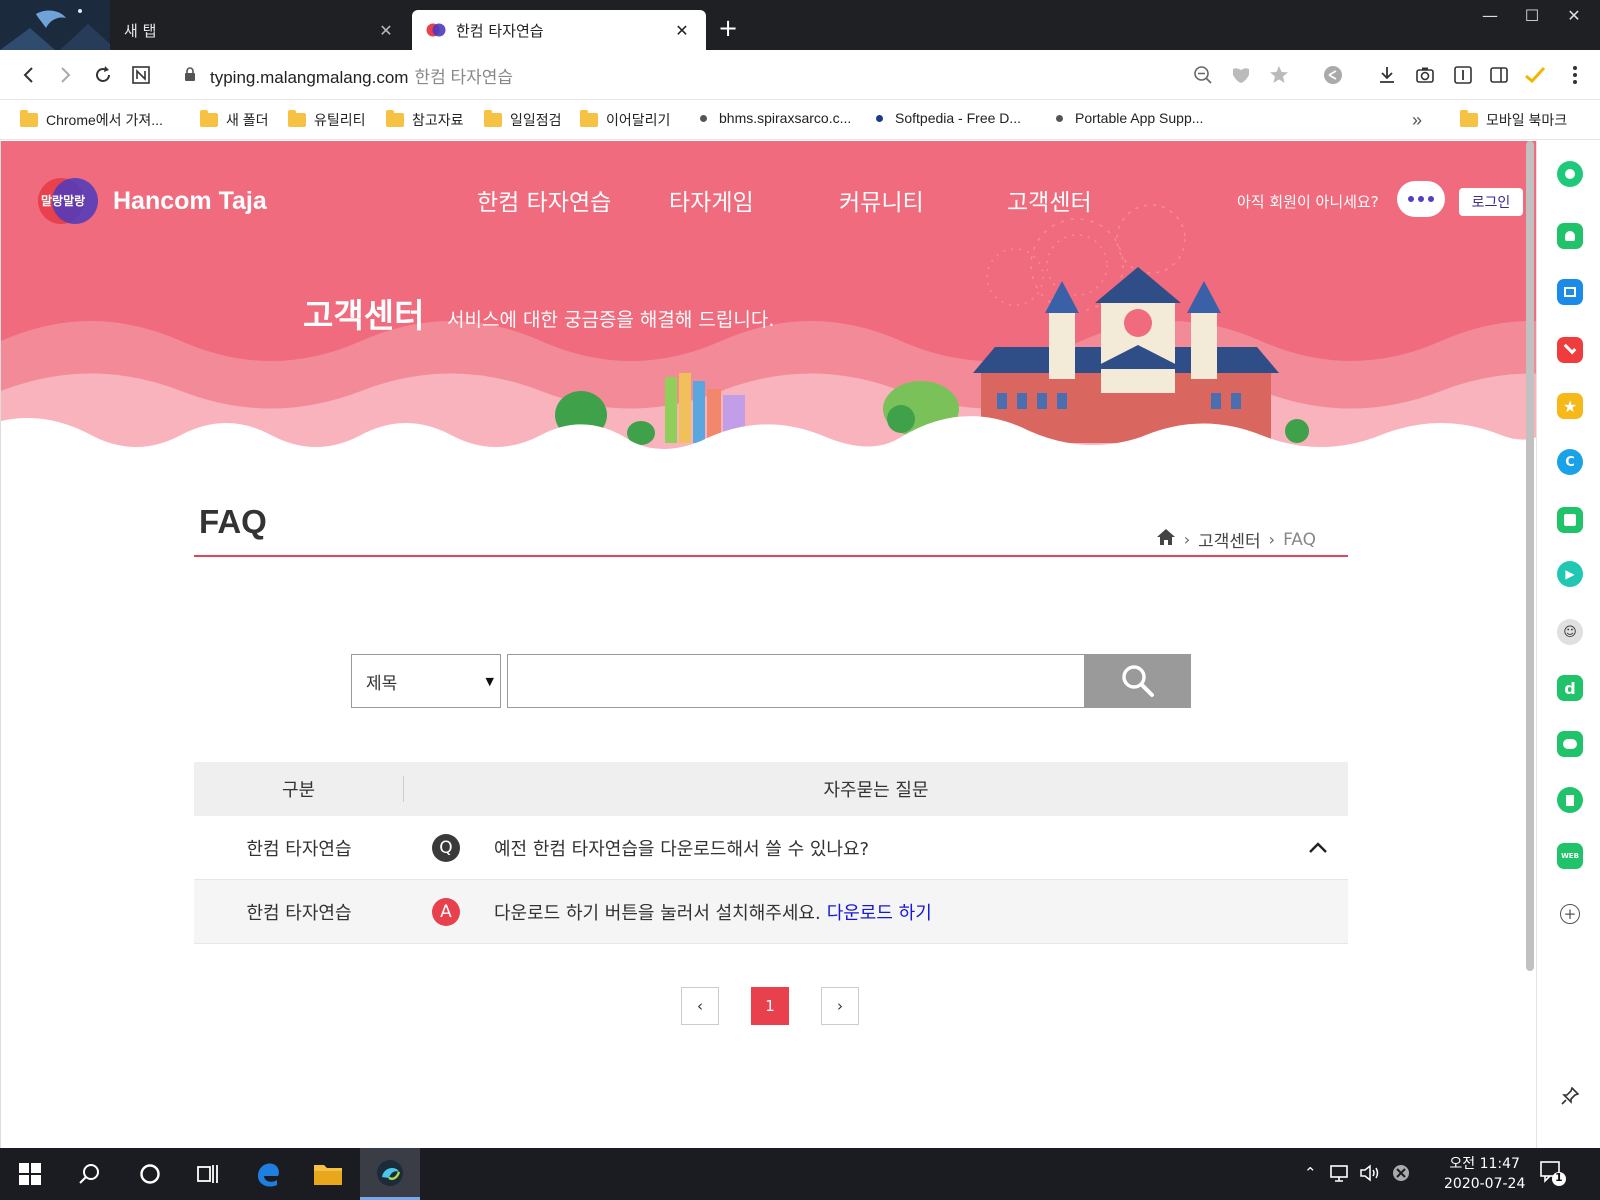 This screenshot has width=1600, height=1200. Describe the element at coordinates (234, 120) in the screenshot. I see `bookmark-folder: 새 폴더` at that location.